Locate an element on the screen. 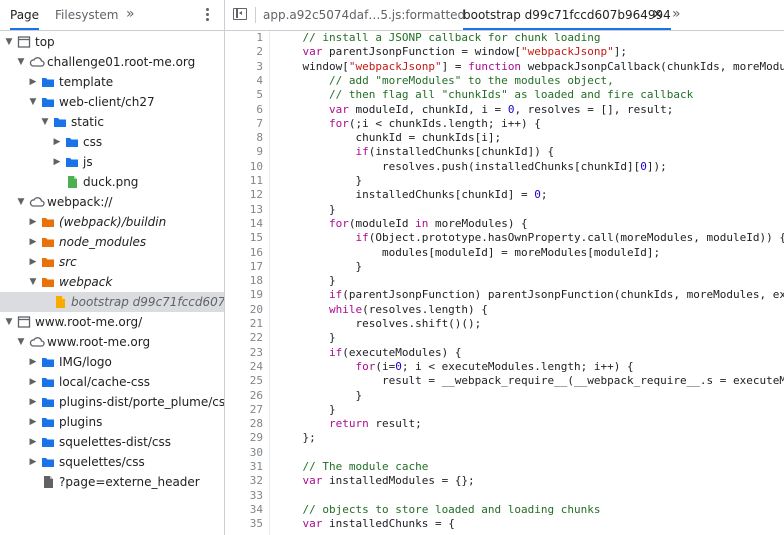 The width and height of the screenshot is (784, 535). tree-item: ▶ local/cache-css is located at coordinates (112, 382).